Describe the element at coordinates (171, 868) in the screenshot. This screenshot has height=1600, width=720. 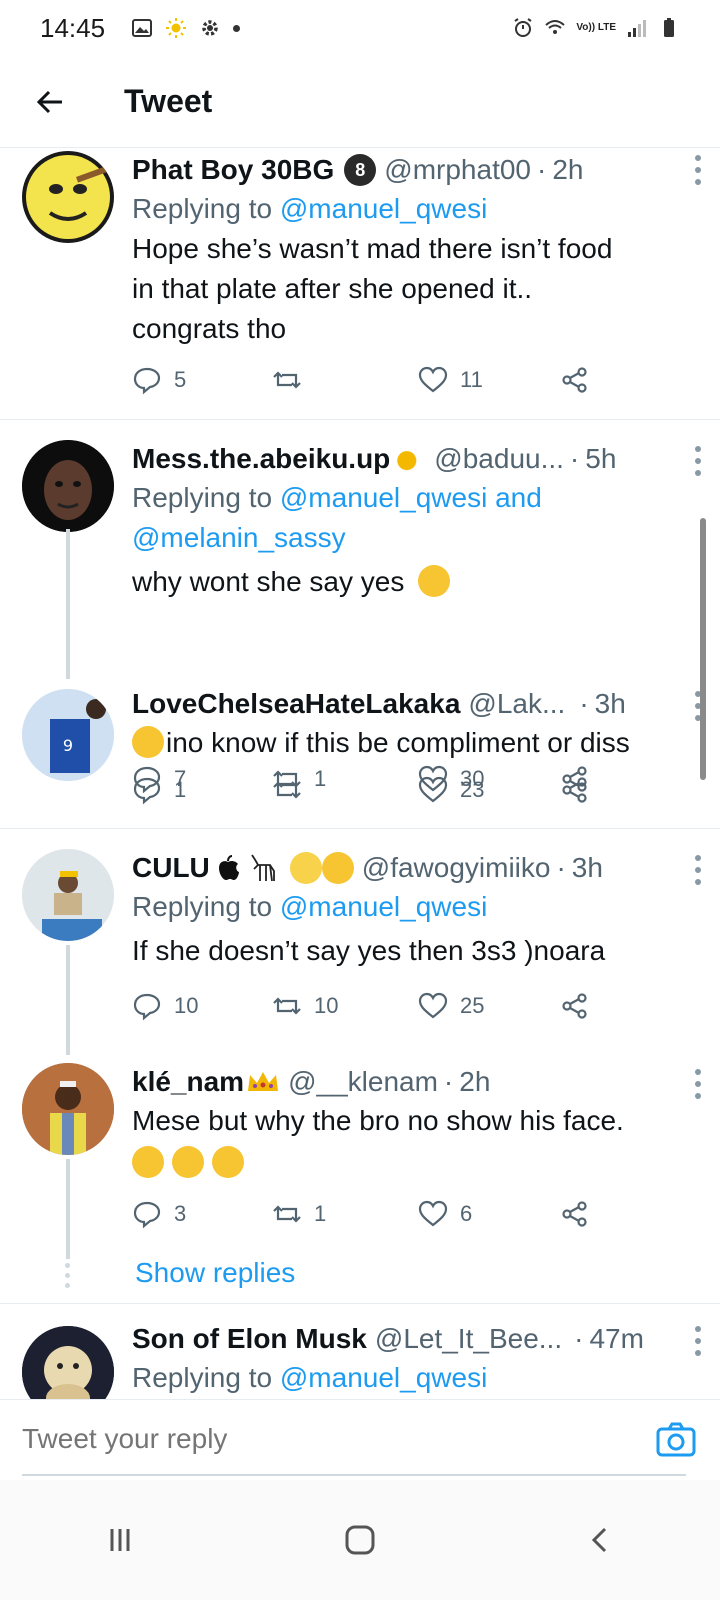
I see `author-name: CULU` at that location.